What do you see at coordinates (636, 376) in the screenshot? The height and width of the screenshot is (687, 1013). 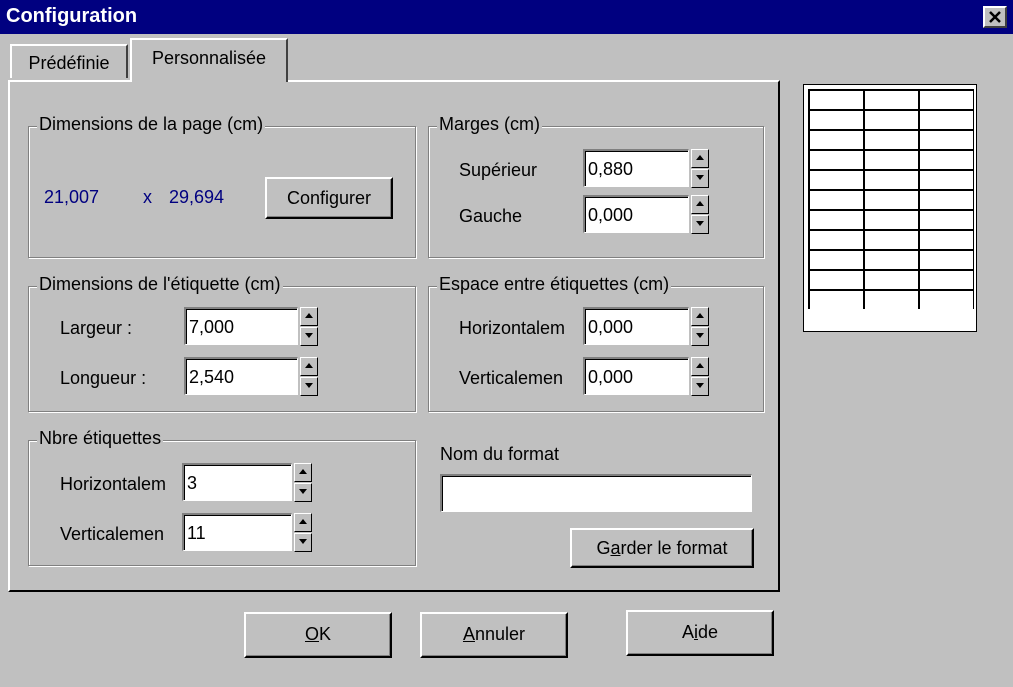 I see `vertical-spacing-input: 0,000` at bounding box center [636, 376].